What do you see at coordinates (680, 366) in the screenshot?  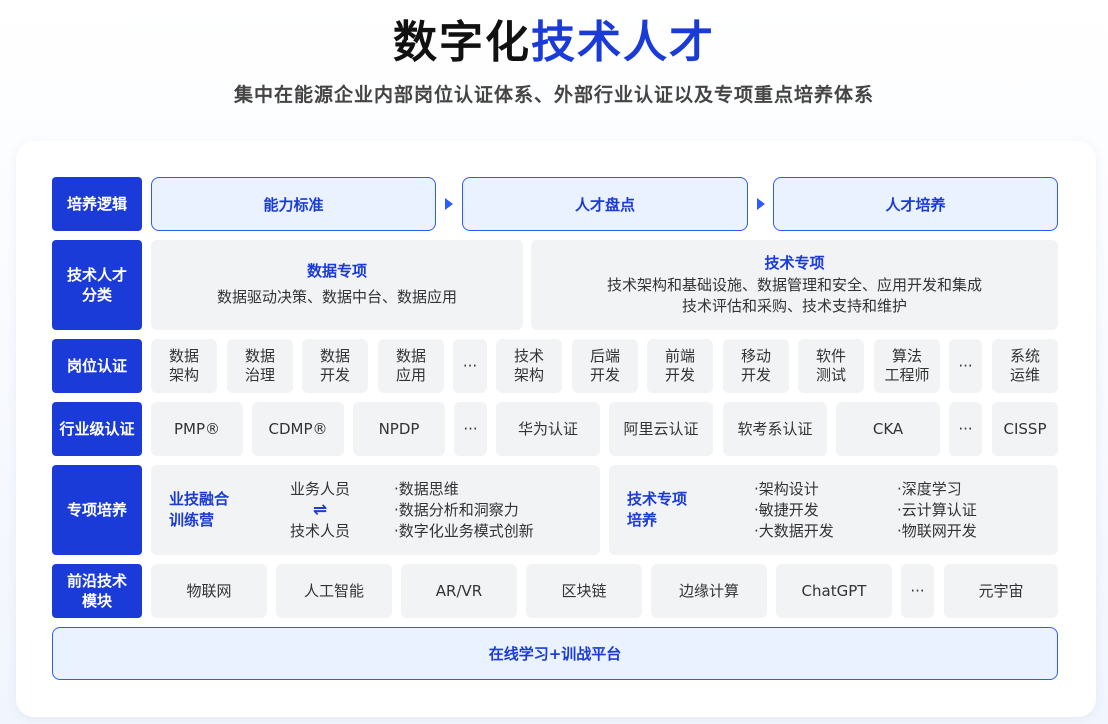 I see `position-item: 前端 开发` at bounding box center [680, 366].